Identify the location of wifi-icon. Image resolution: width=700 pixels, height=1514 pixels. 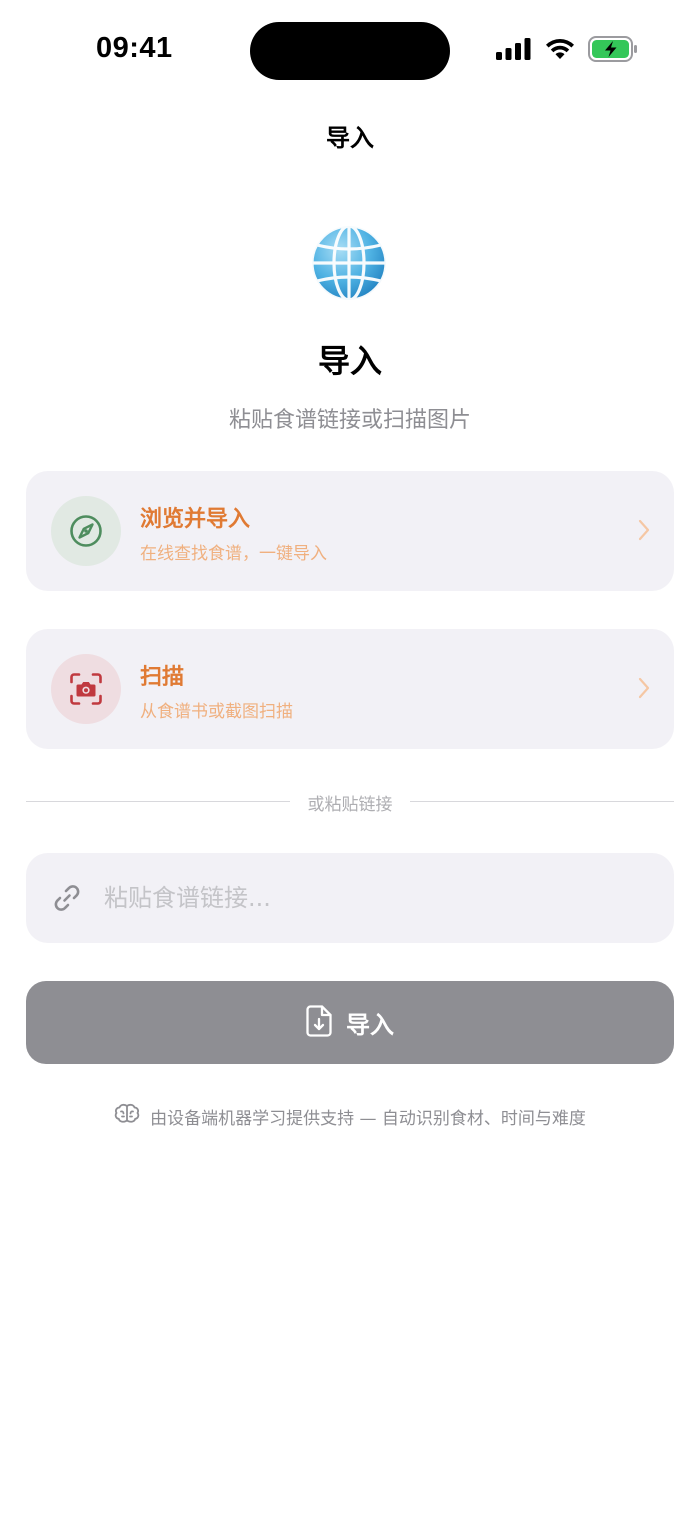
(560, 49).